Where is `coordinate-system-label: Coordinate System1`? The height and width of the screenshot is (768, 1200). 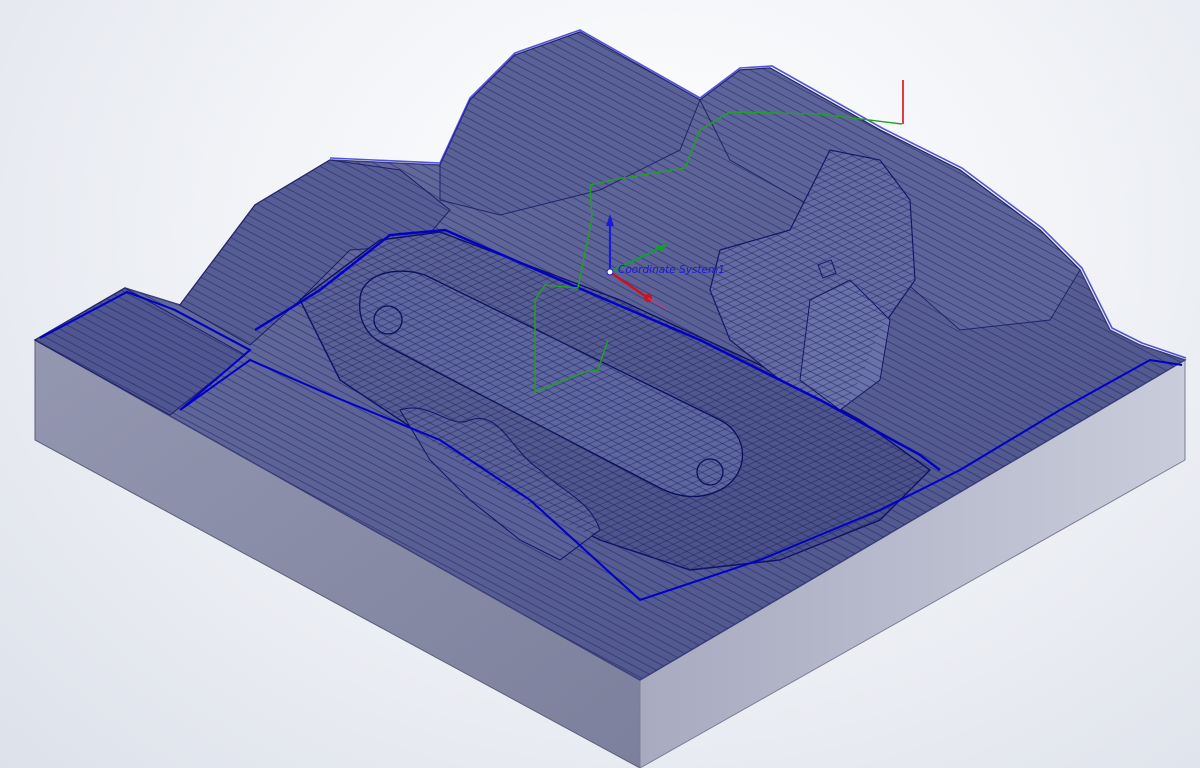 coordinate-system-label: Coordinate System1 is located at coordinates (671, 270).